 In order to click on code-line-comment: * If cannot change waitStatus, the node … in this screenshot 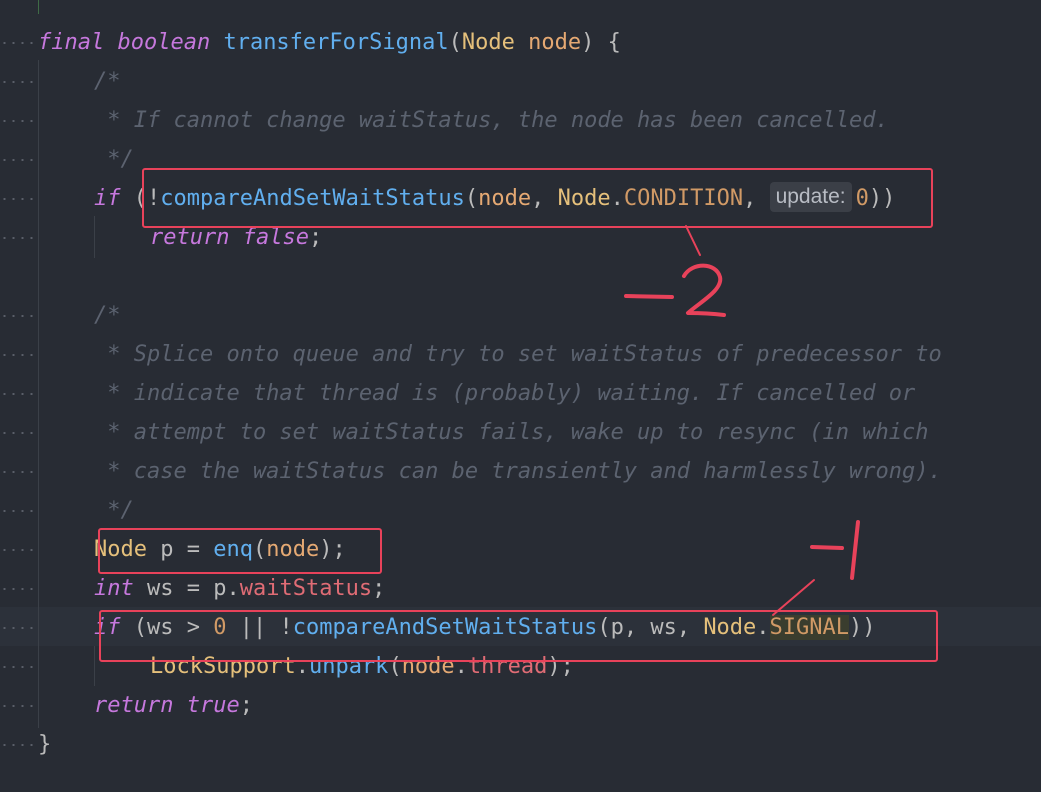, I will do `click(491, 120)`.